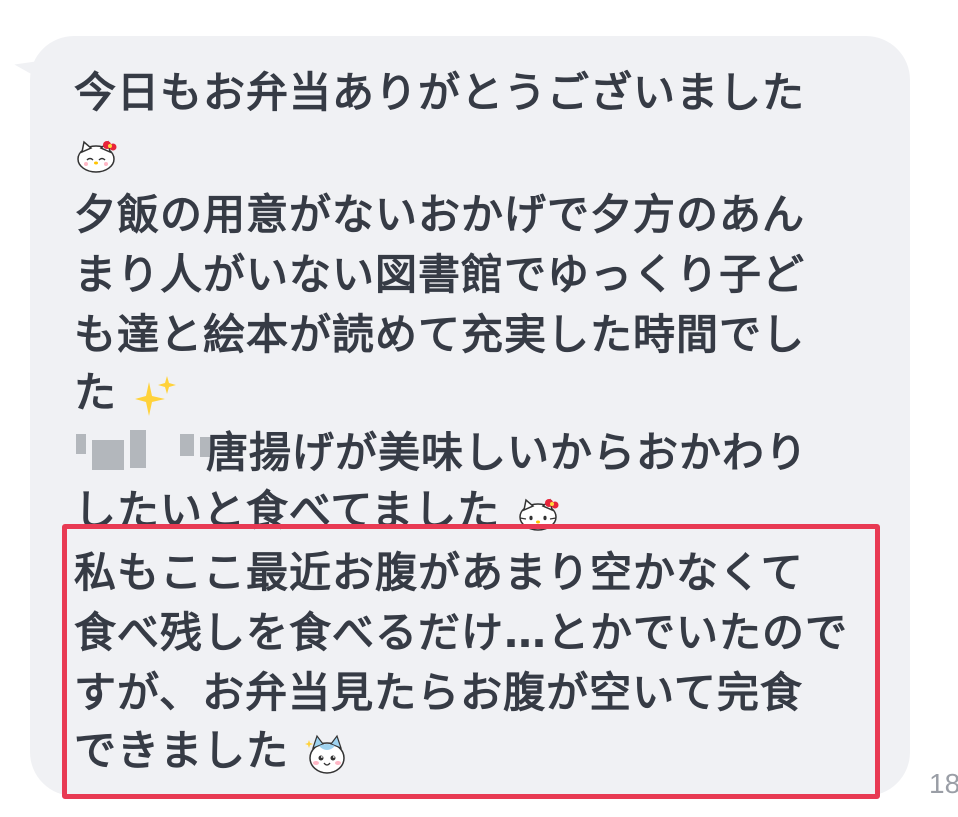 Image resolution: width=958 pixels, height=817 pixels. Describe the element at coordinates (96, 392) in the screenshot. I see `message-line-6-text: た` at that location.